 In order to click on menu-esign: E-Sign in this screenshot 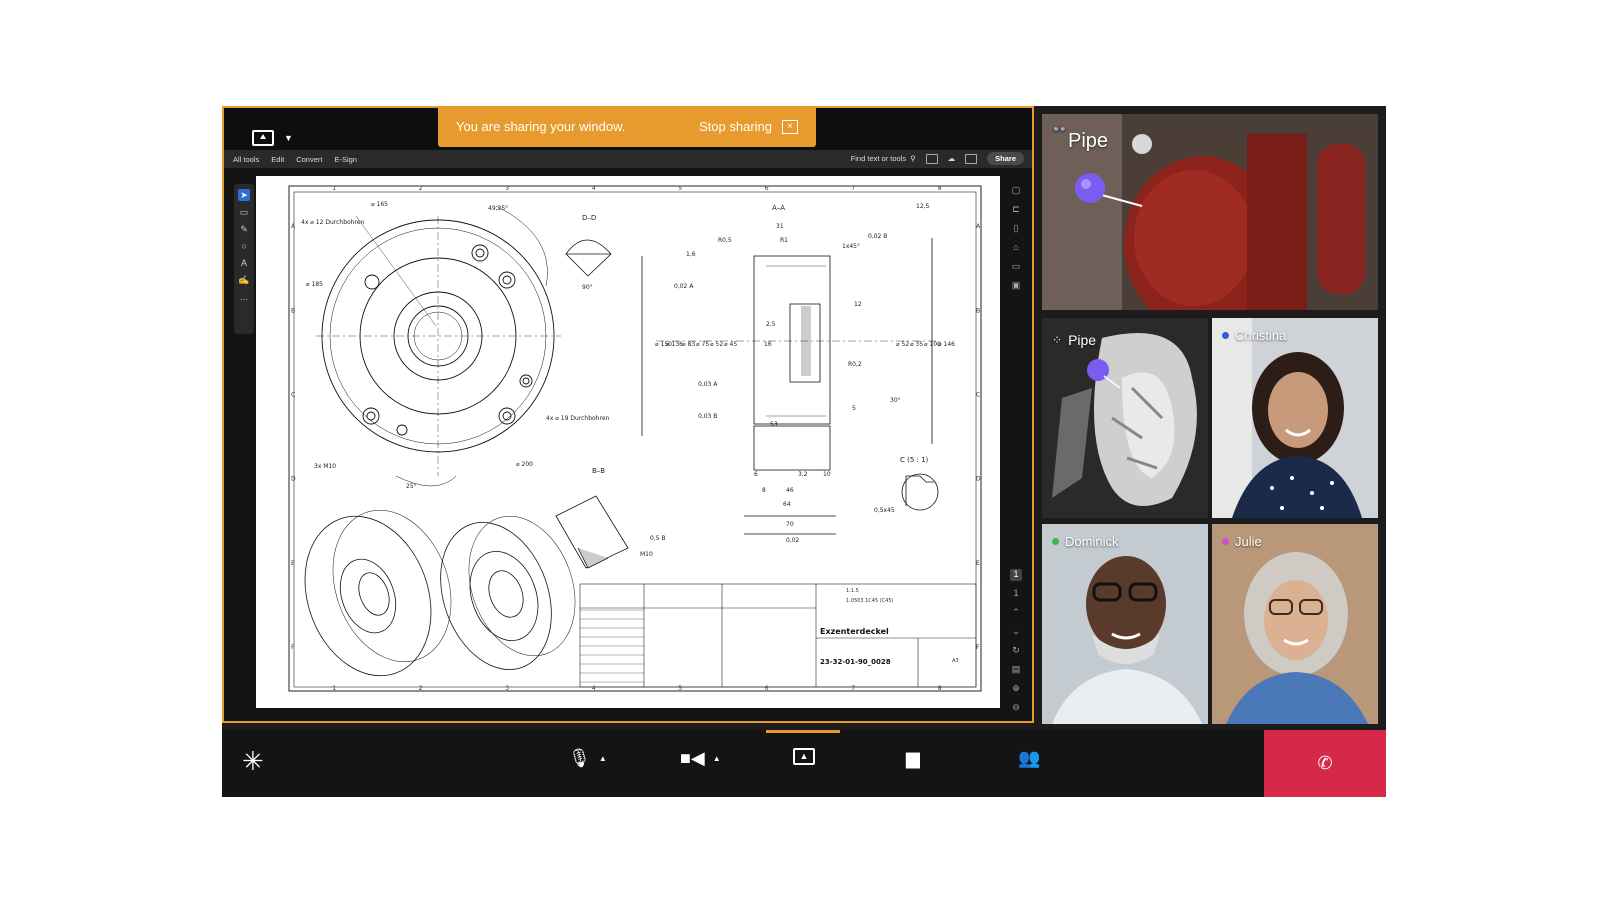, I will do `click(345, 159)`.